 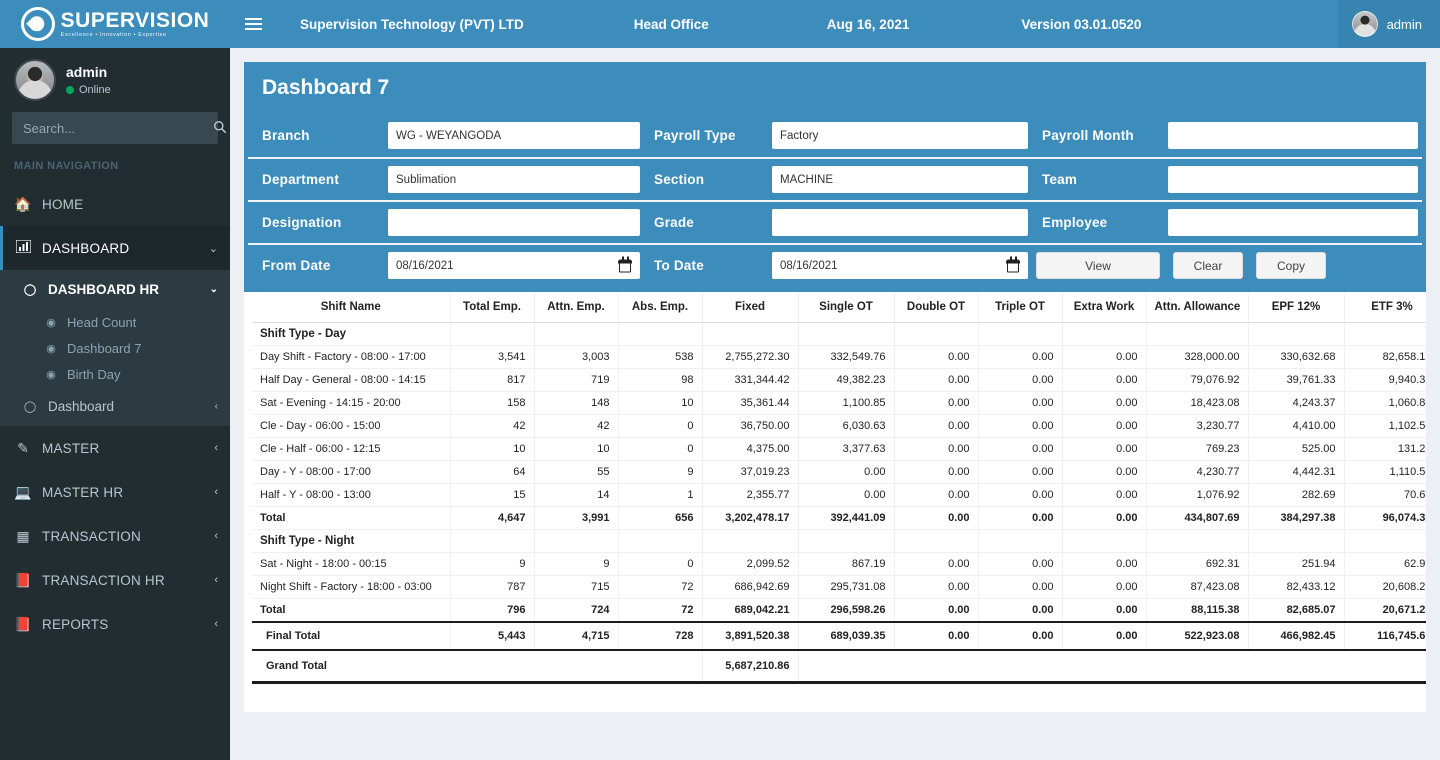 I want to click on table-cell: 79,076.92, so click(x=1197, y=380).